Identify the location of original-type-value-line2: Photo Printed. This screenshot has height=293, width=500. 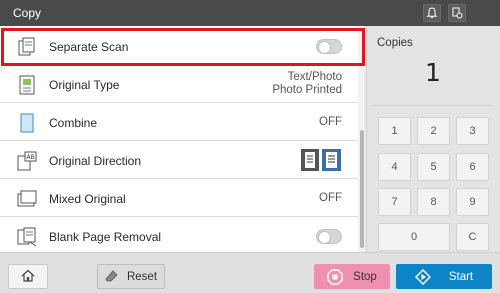
(307, 90).